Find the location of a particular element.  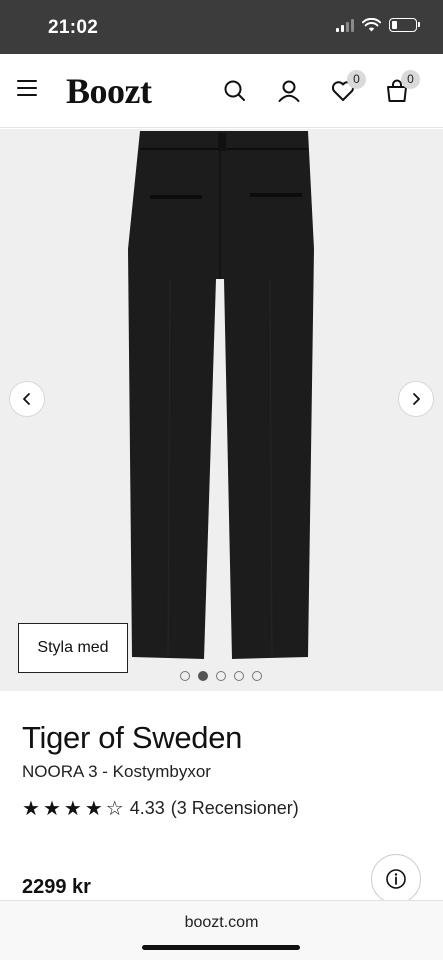

next-image-button is located at coordinates (416, 399).